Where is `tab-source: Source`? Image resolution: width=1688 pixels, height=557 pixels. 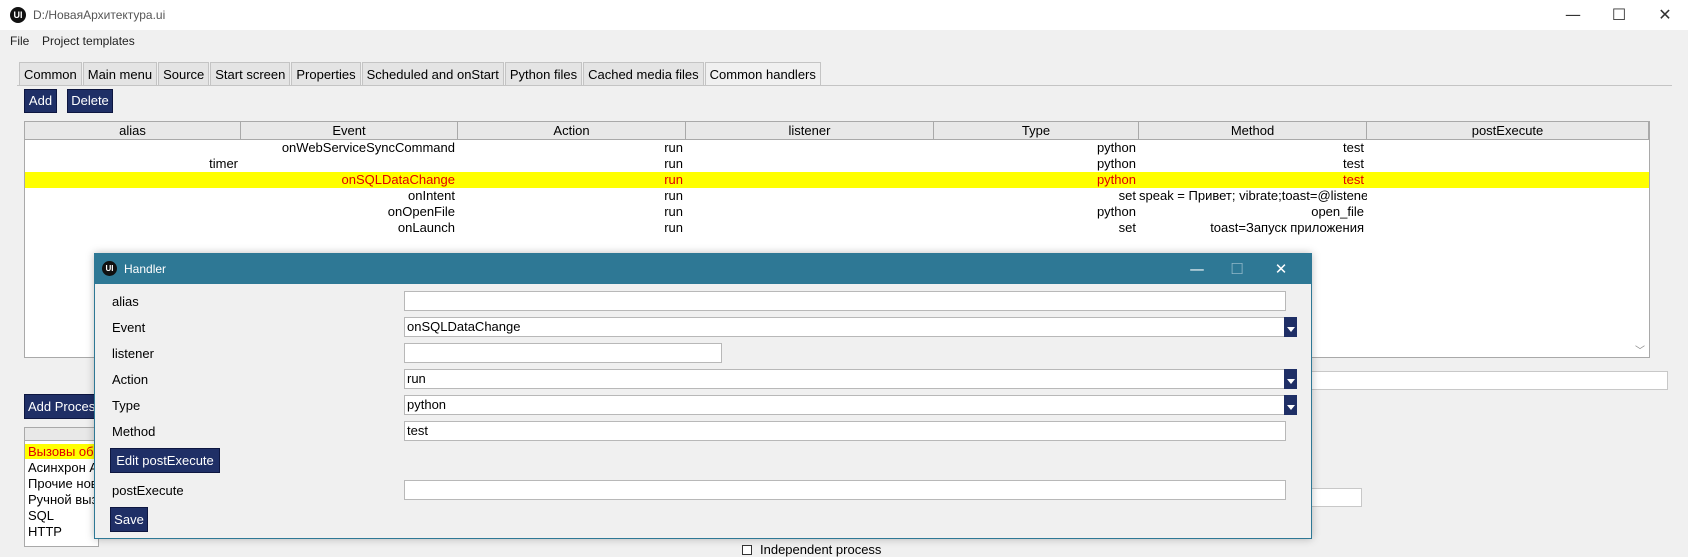 tab-source: Source is located at coordinates (184, 74).